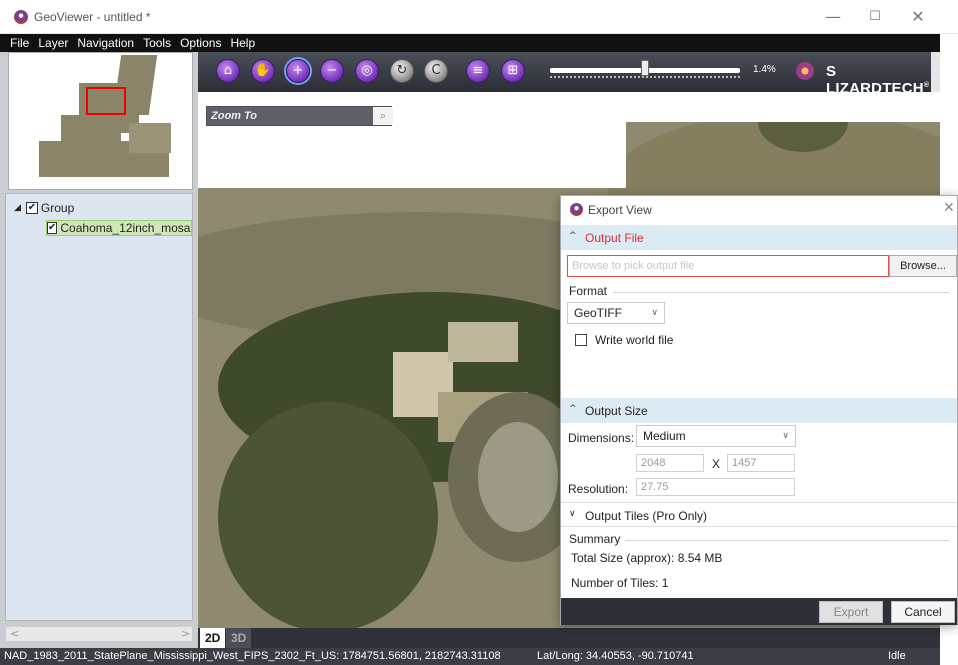 Image resolution: width=958 pixels, height=665 pixels. Describe the element at coordinates (99, 634) in the screenshot. I see `layer-tree-scrollbar: < >` at that location.